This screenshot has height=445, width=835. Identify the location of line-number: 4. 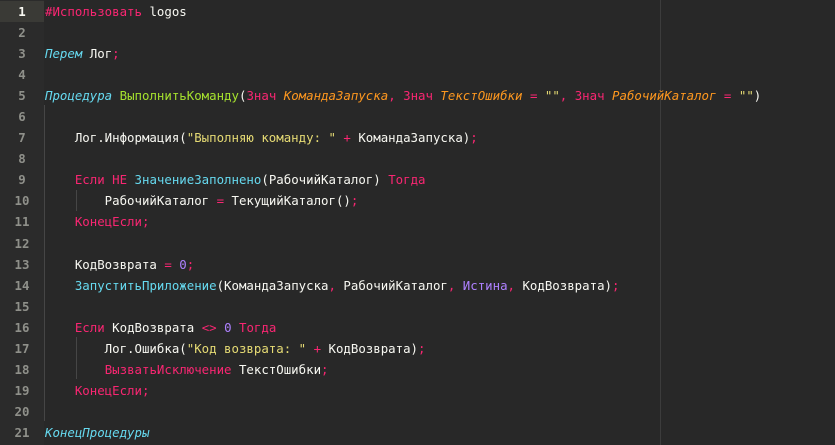
(22, 75).